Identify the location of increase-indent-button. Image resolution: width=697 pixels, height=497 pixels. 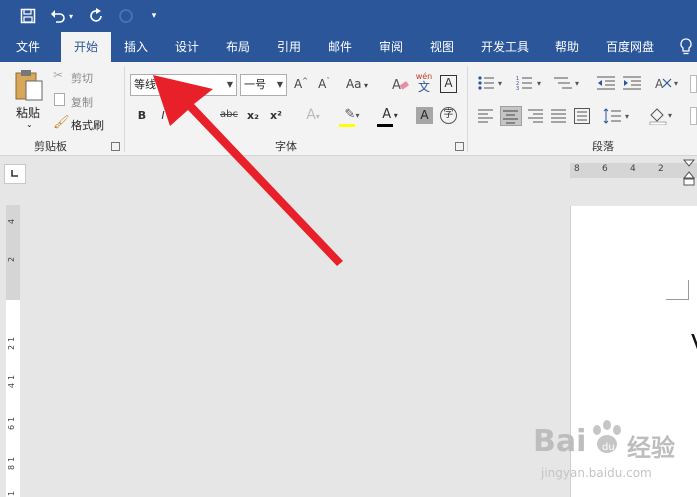
(633, 84).